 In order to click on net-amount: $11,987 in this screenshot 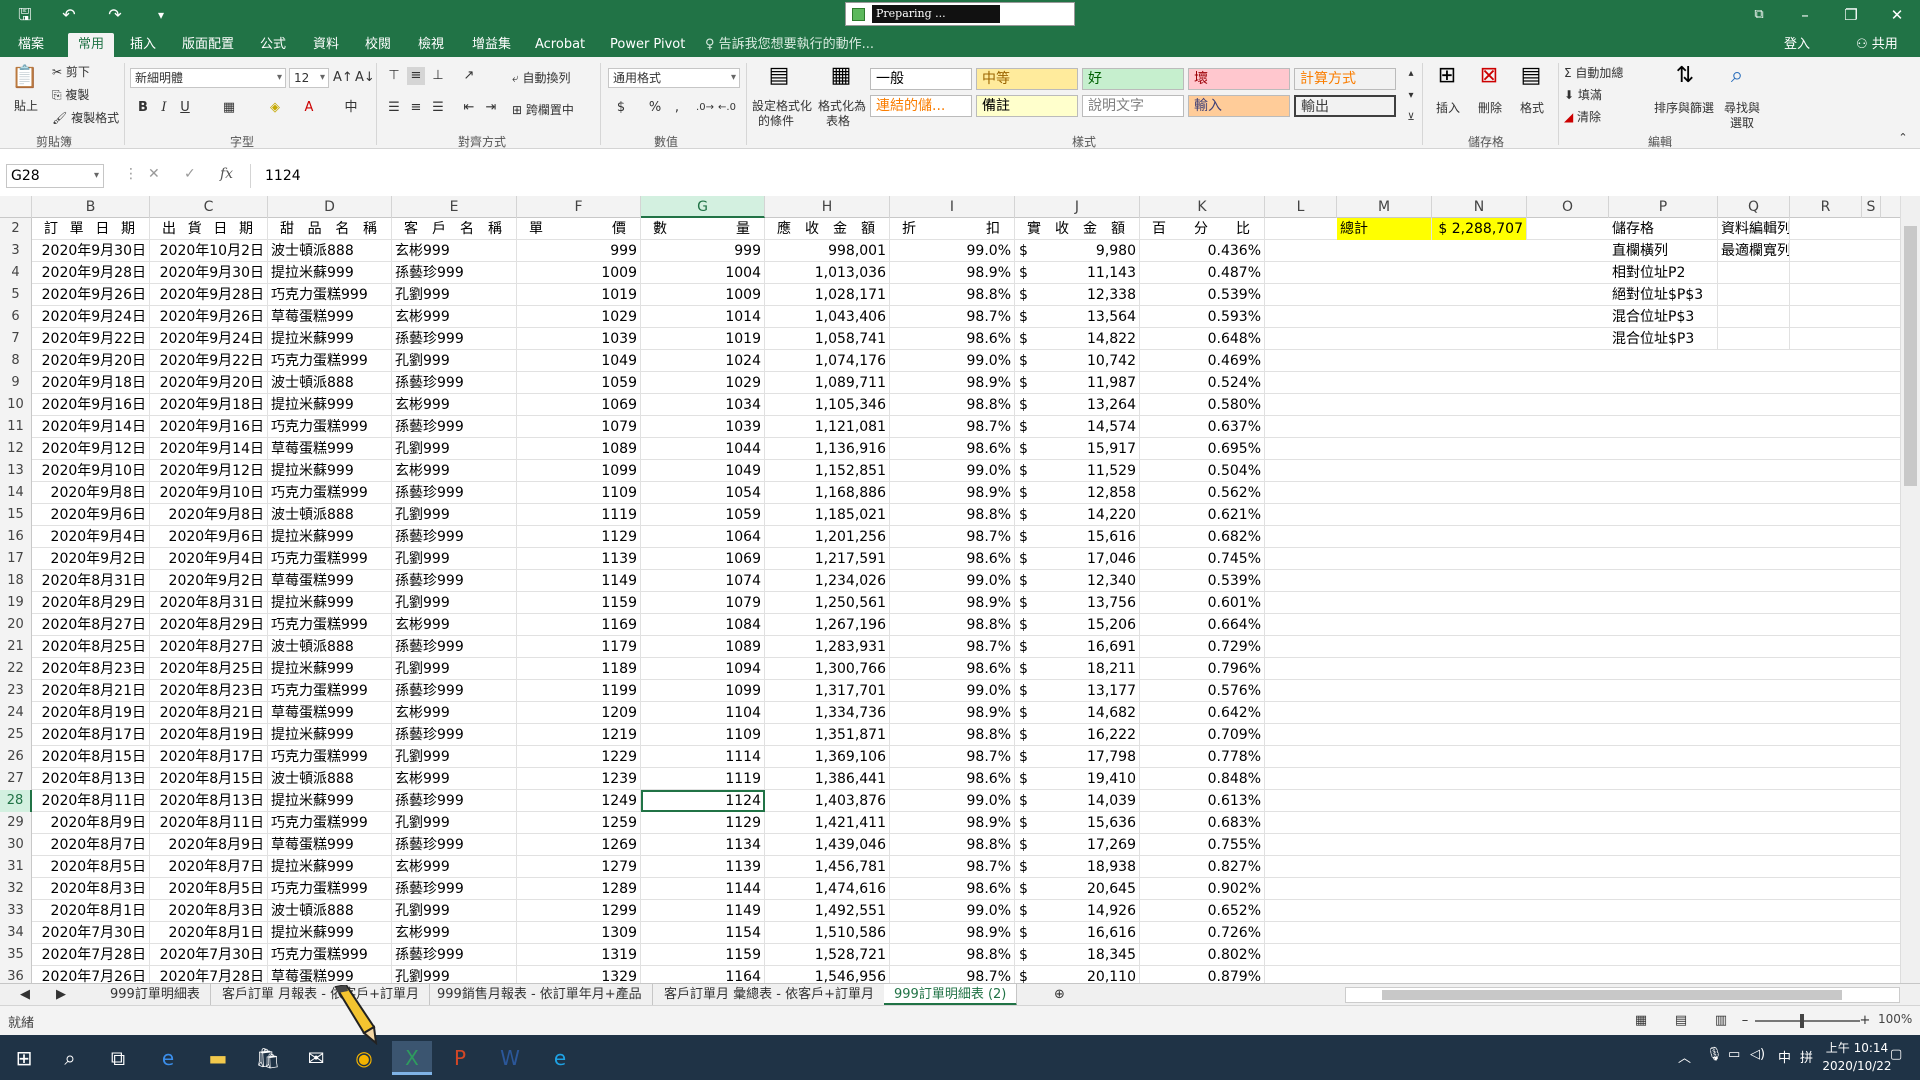, I will do `click(1077, 383)`.